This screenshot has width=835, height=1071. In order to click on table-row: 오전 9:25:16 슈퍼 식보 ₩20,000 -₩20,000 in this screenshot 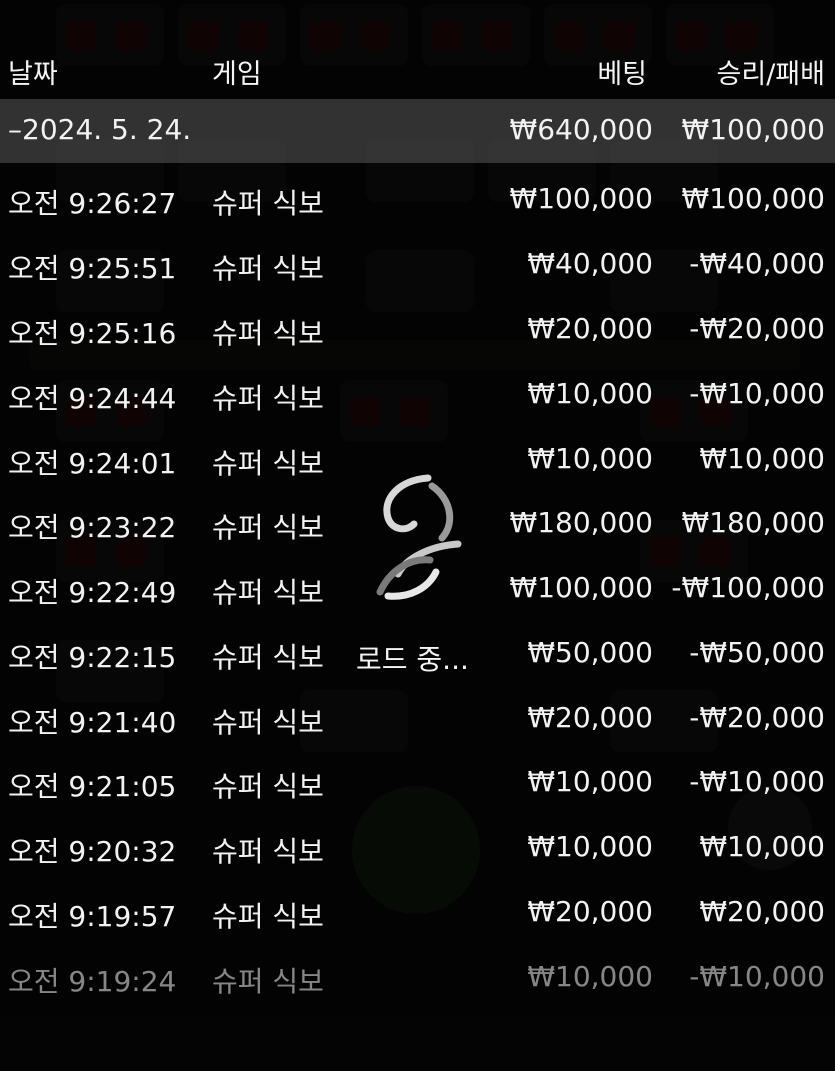, I will do `click(417, 330)`.